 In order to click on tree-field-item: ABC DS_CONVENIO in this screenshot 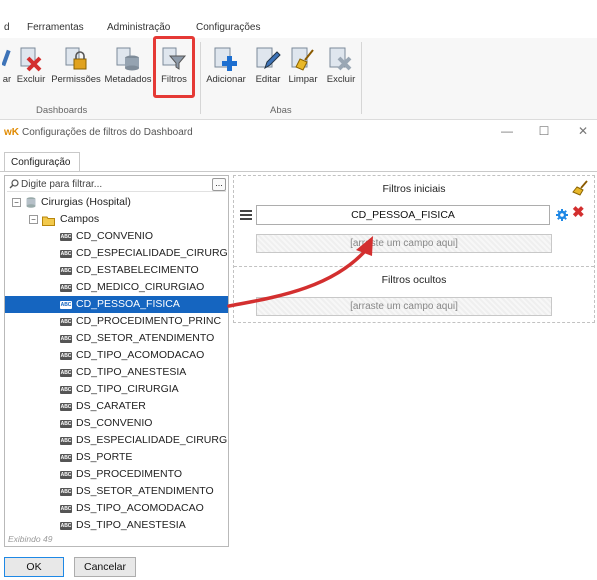, I will do `click(116, 423)`.